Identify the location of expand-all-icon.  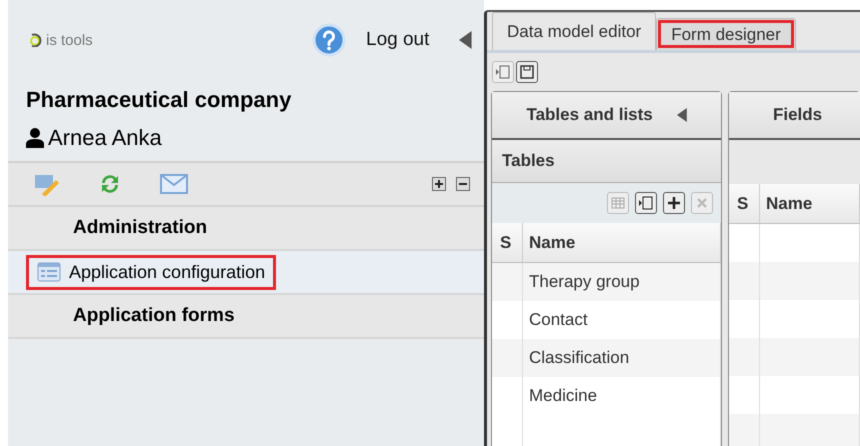
(439, 184).